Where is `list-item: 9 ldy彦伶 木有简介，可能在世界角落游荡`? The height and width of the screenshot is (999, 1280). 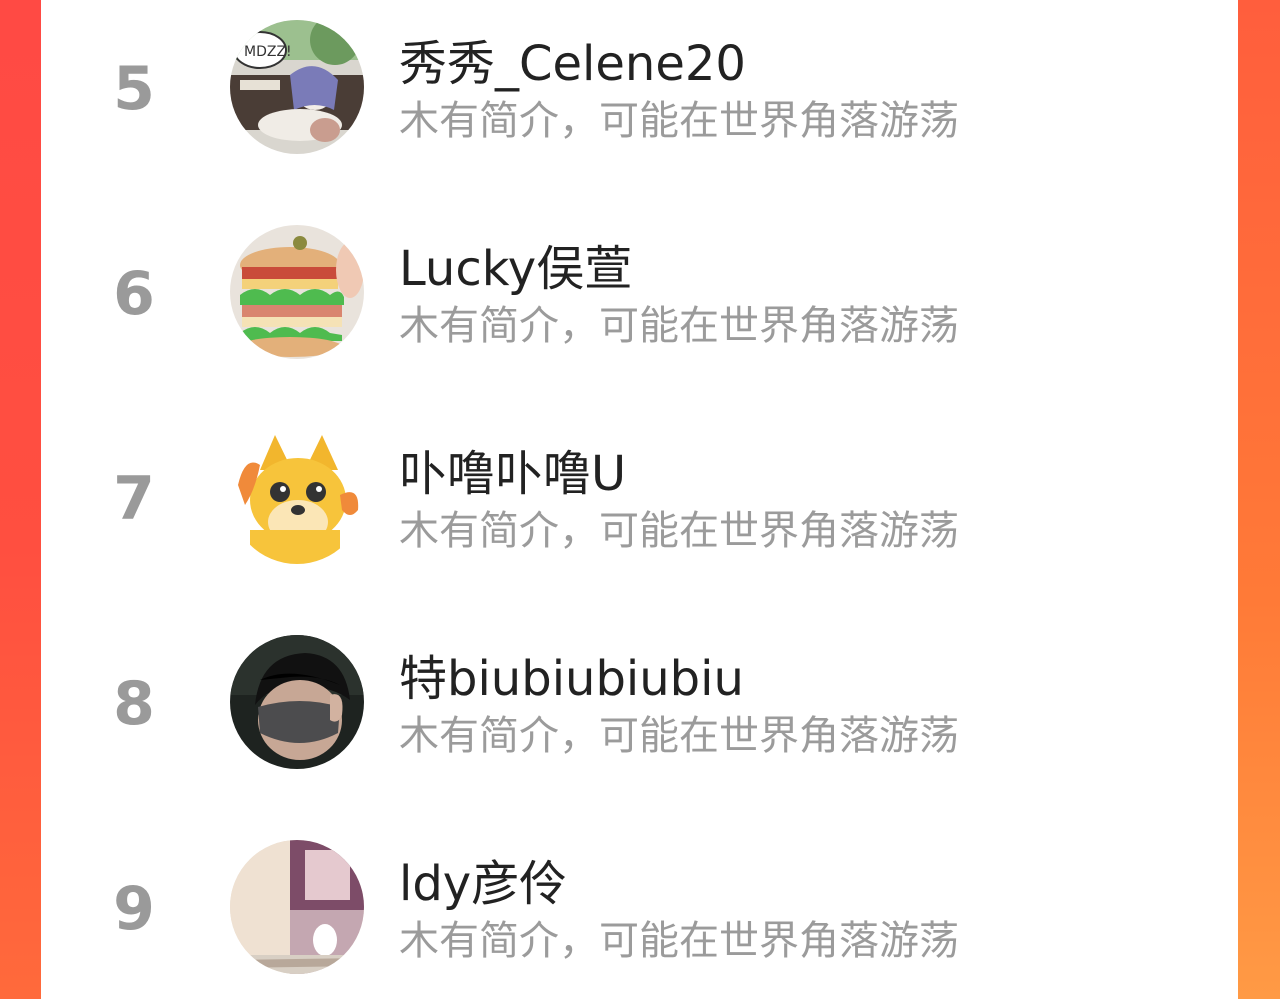 list-item: 9 ldy彦伶 木有简介，可能在世界角落游荡 is located at coordinates (639, 910).